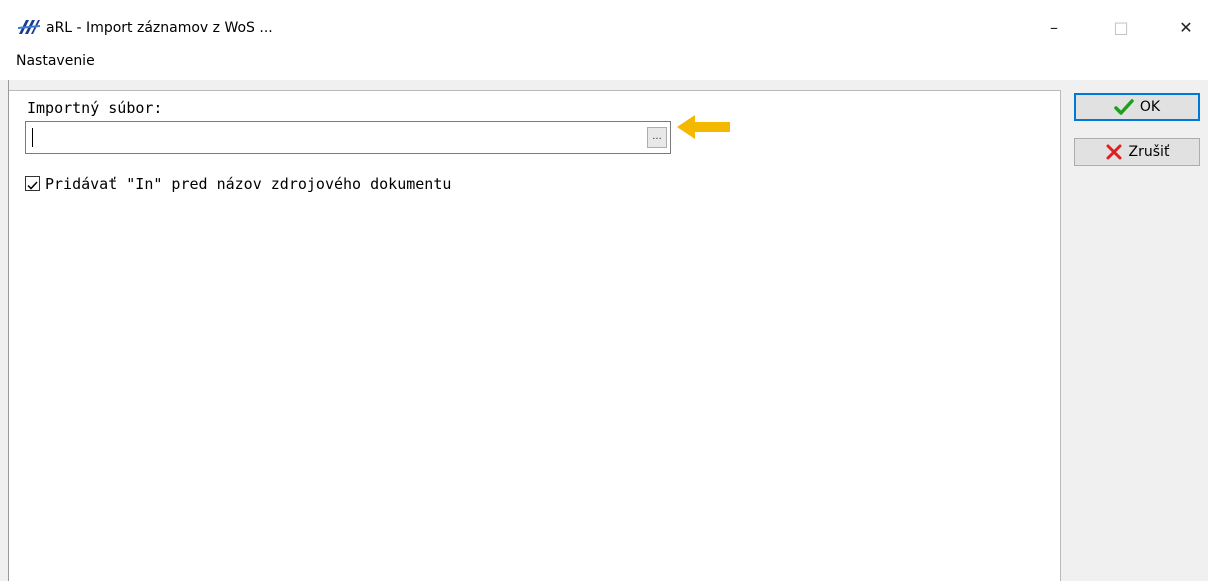  I want to click on ok-button: OK, so click(1137, 107).